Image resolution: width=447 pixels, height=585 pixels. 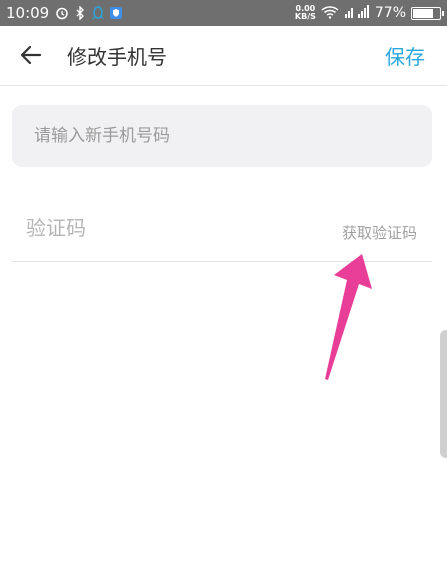 What do you see at coordinates (330, 13) in the screenshot?
I see `wifi-icon` at bounding box center [330, 13].